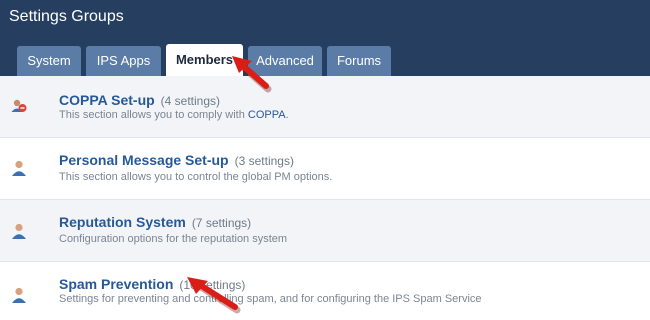 Image resolution: width=650 pixels, height=320 pixels. Describe the element at coordinates (212, 285) in the screenshot. I see `settings-count: (10 settings)` at that location.